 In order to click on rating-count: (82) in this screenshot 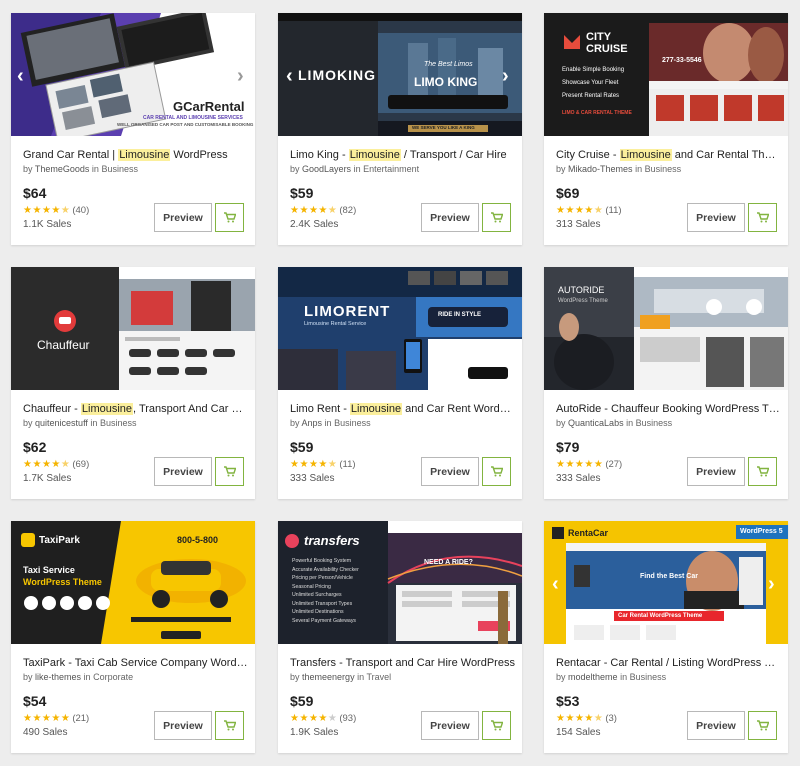, I will do `click(348, 210)`.